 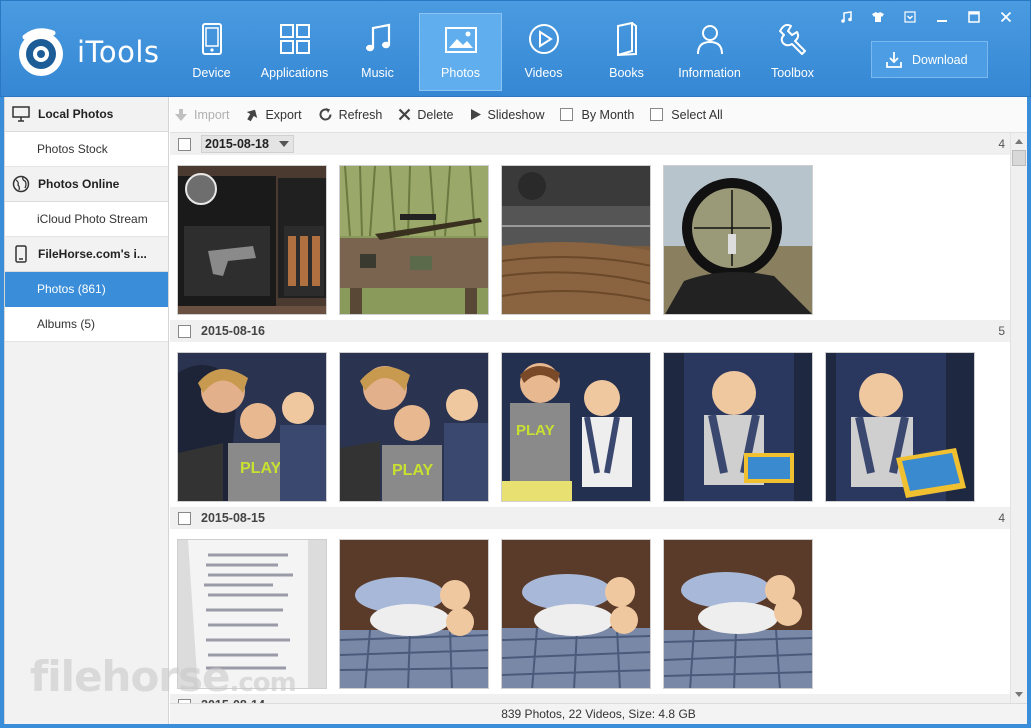 I want to click on by-month-check-box, so click(x=567, y=114).